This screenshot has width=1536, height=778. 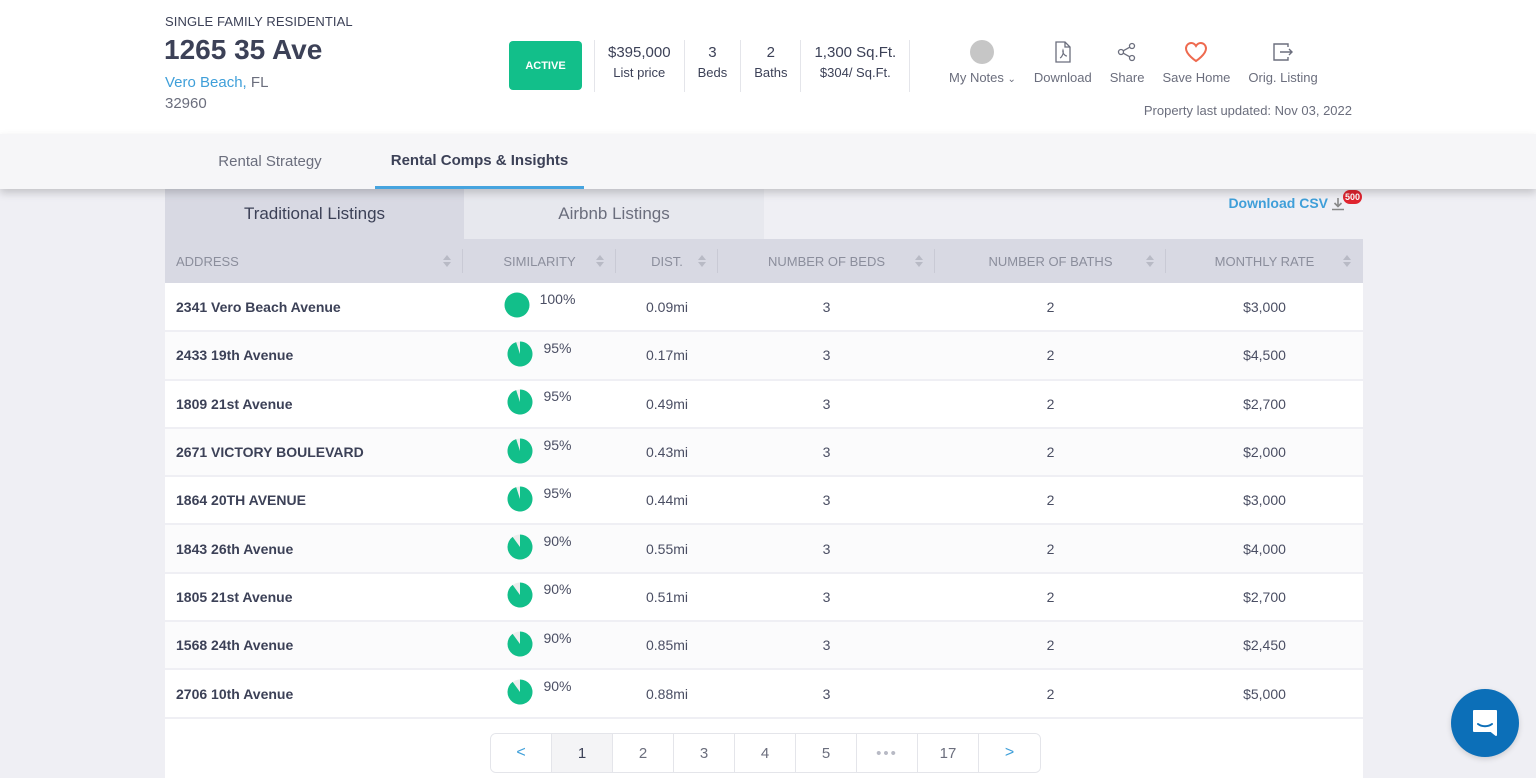 I want to click on cell-monthly-rate: $2,000, so click(x=1264, y=452).